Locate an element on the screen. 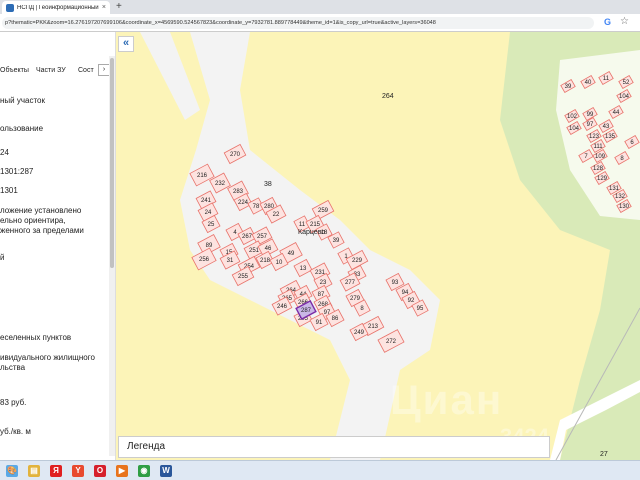 This screenshot has width=640, height=480. region-label-264: 264 is located at coordinates (388, 96).